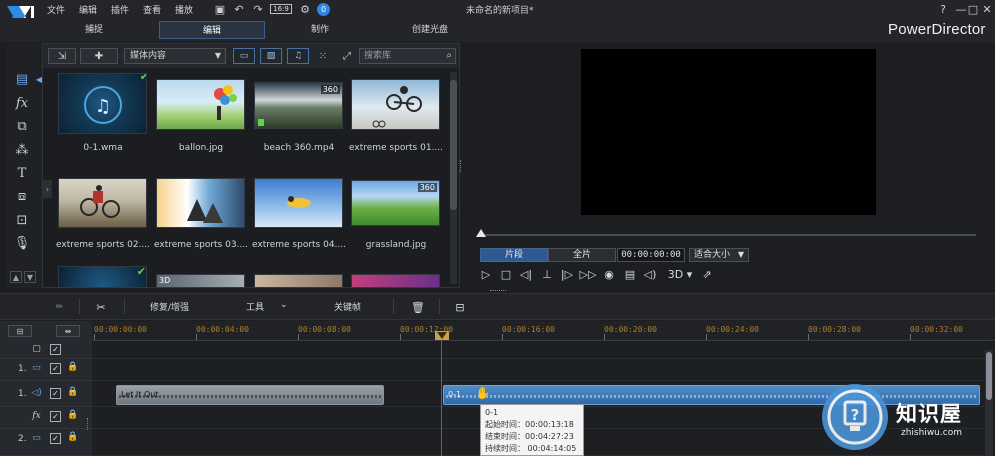 The height and width of the screenshot is (456, 995). What do you see at coordinates (650, 274) in the screenshot?
I see `volume-icon: ◁)` at bounding box center [650, 274].